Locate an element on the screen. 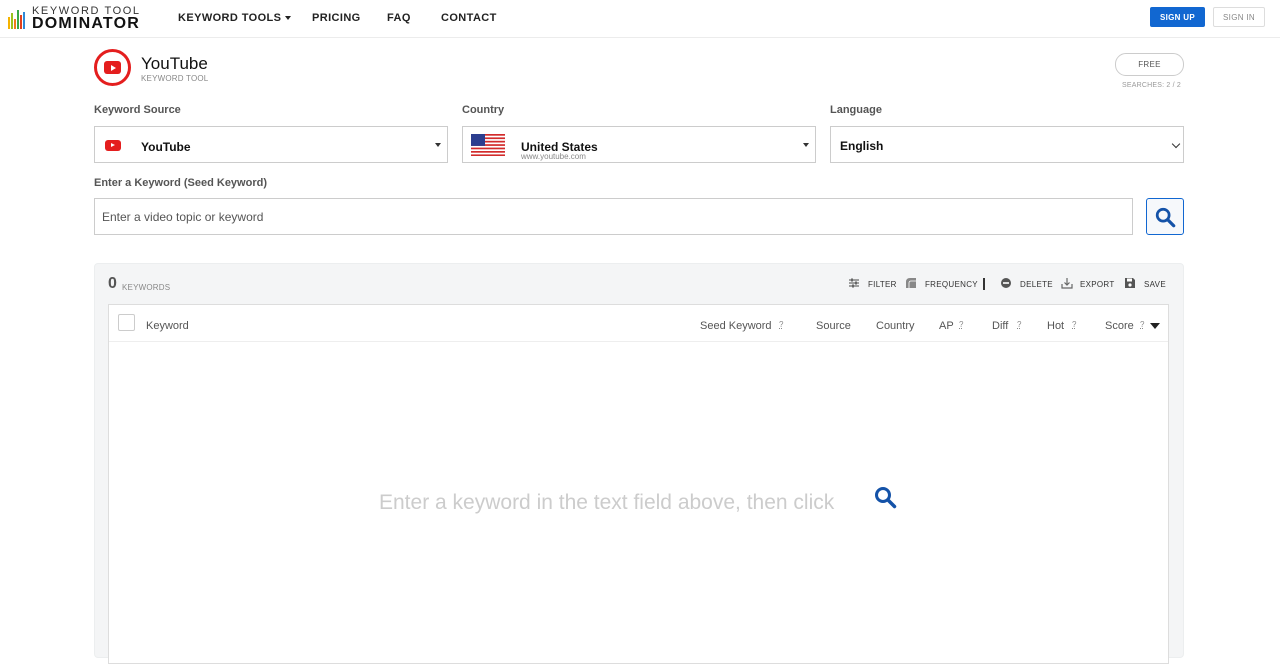 This screenshot has height=664, width=1280. nav-keyword-tools: KEYWORD TOOLS is located at coordinates (235, 18).